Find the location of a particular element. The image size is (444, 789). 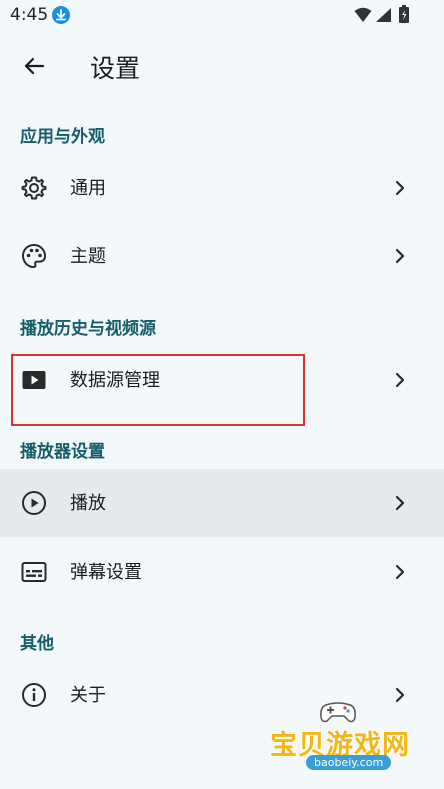

section-header-other: 其他 is located at coordinates (37, 644).